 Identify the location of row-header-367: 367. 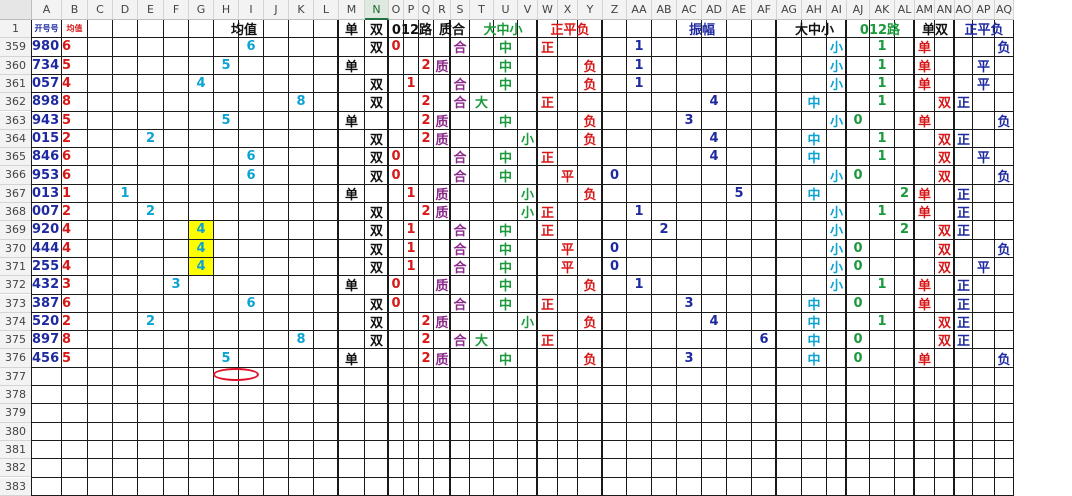
(16, 193).